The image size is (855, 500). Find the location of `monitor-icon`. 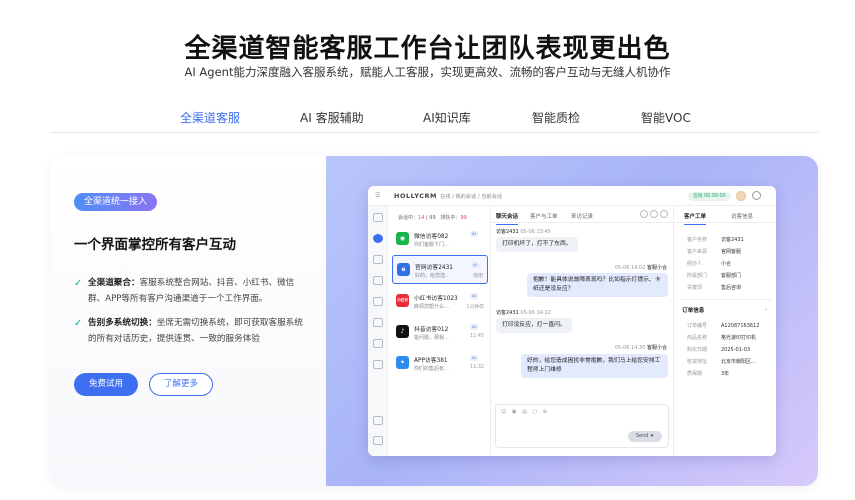

monitor-icon is located at coordinates (378, 301).